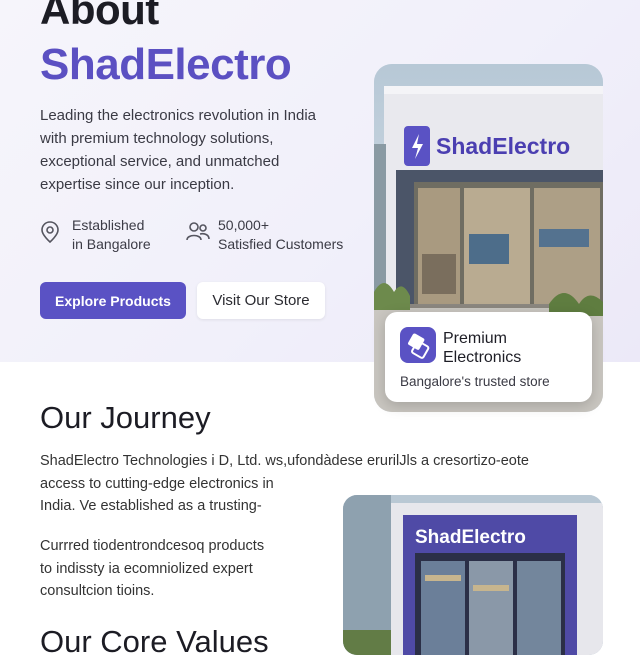 Image resolution: width=640 pixels, height=660 pixels. I want to click on stat-established-line2: in Bangalore, so click(111, 244).